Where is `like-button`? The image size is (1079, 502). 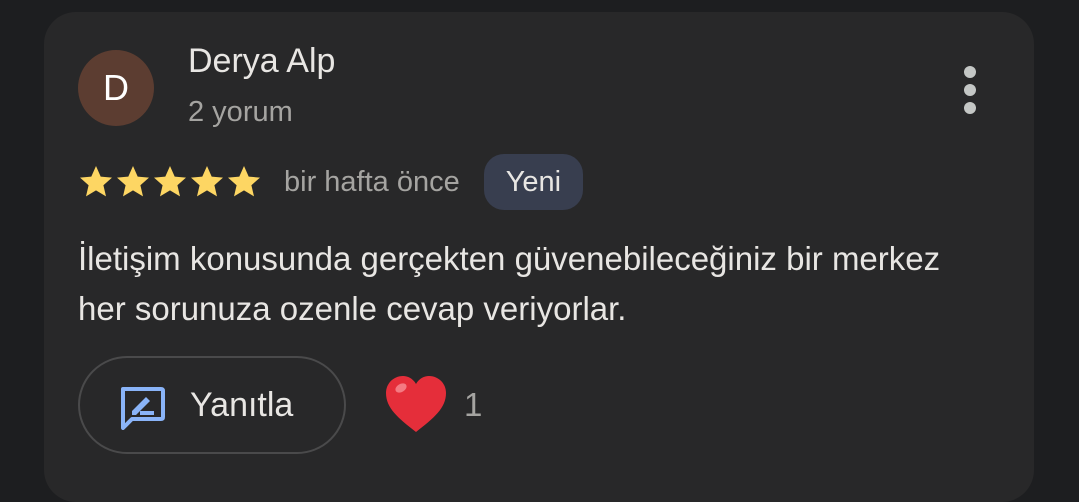
like-button is located at coordinates (416, 404).